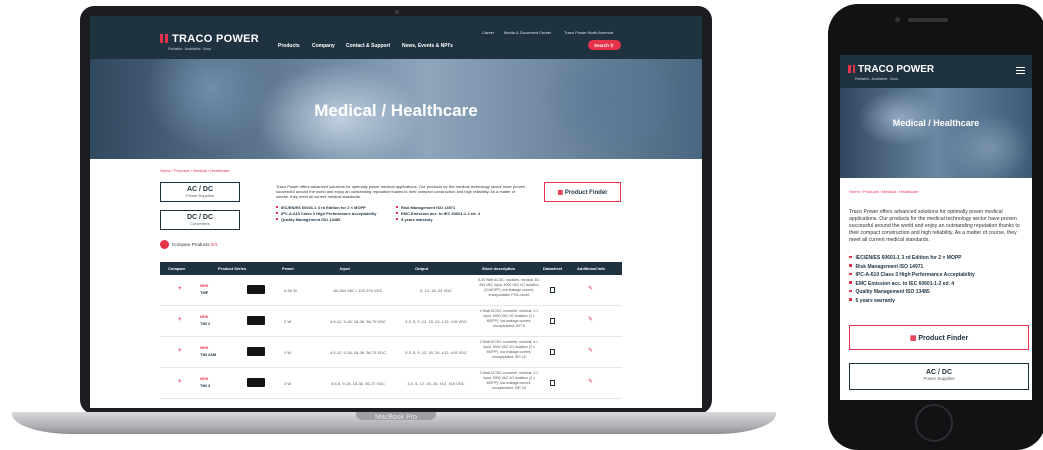  What do you see at coordinates (1020, 70) in the screenshot?
I see `hamburger-menu-icon` at bounding box center [1020, 70].